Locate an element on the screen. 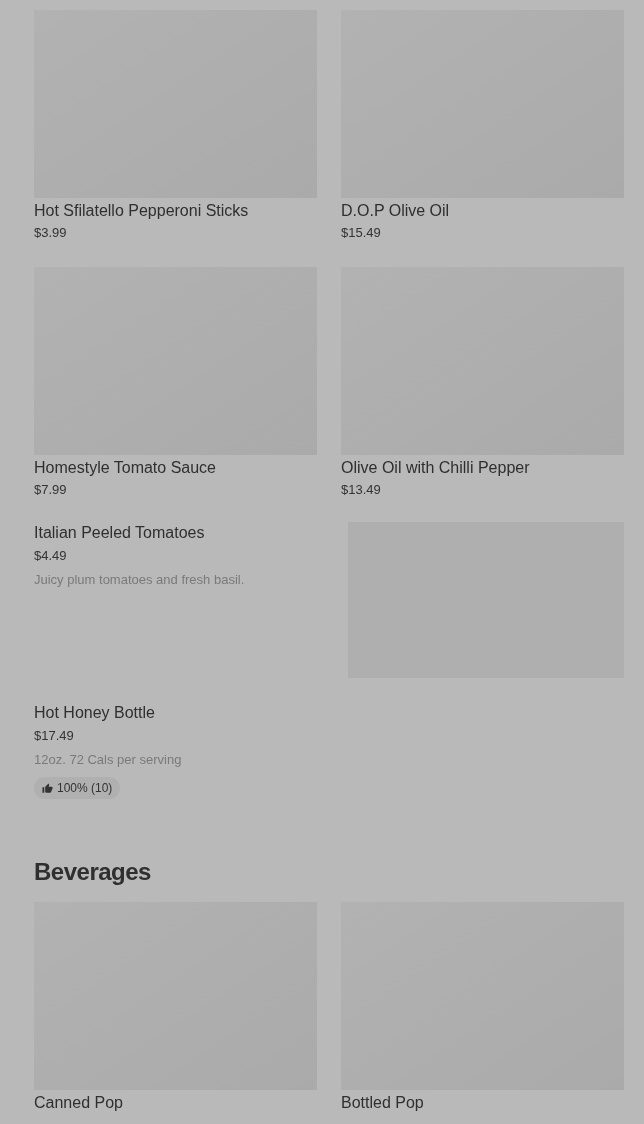 The height and width of the screenshot is (1124, 644). rating-badge: 100% (10) is located at coordinates (77, 788).